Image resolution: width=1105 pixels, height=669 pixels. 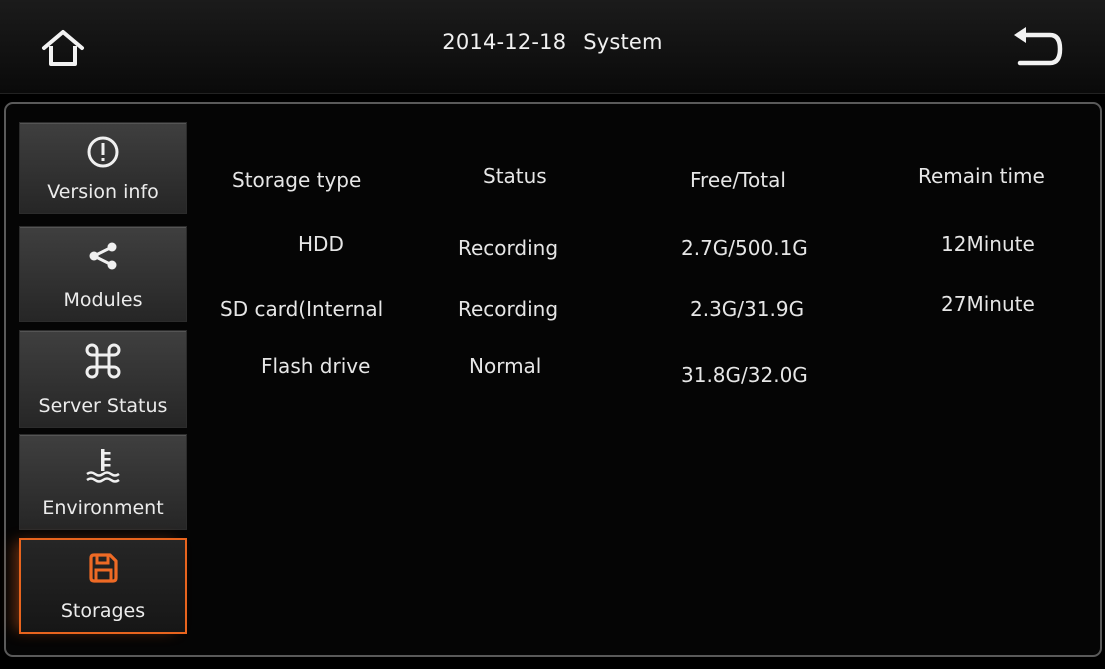 I want to click on page-title: 2014-12-18 System, so click(x=552, y=42).